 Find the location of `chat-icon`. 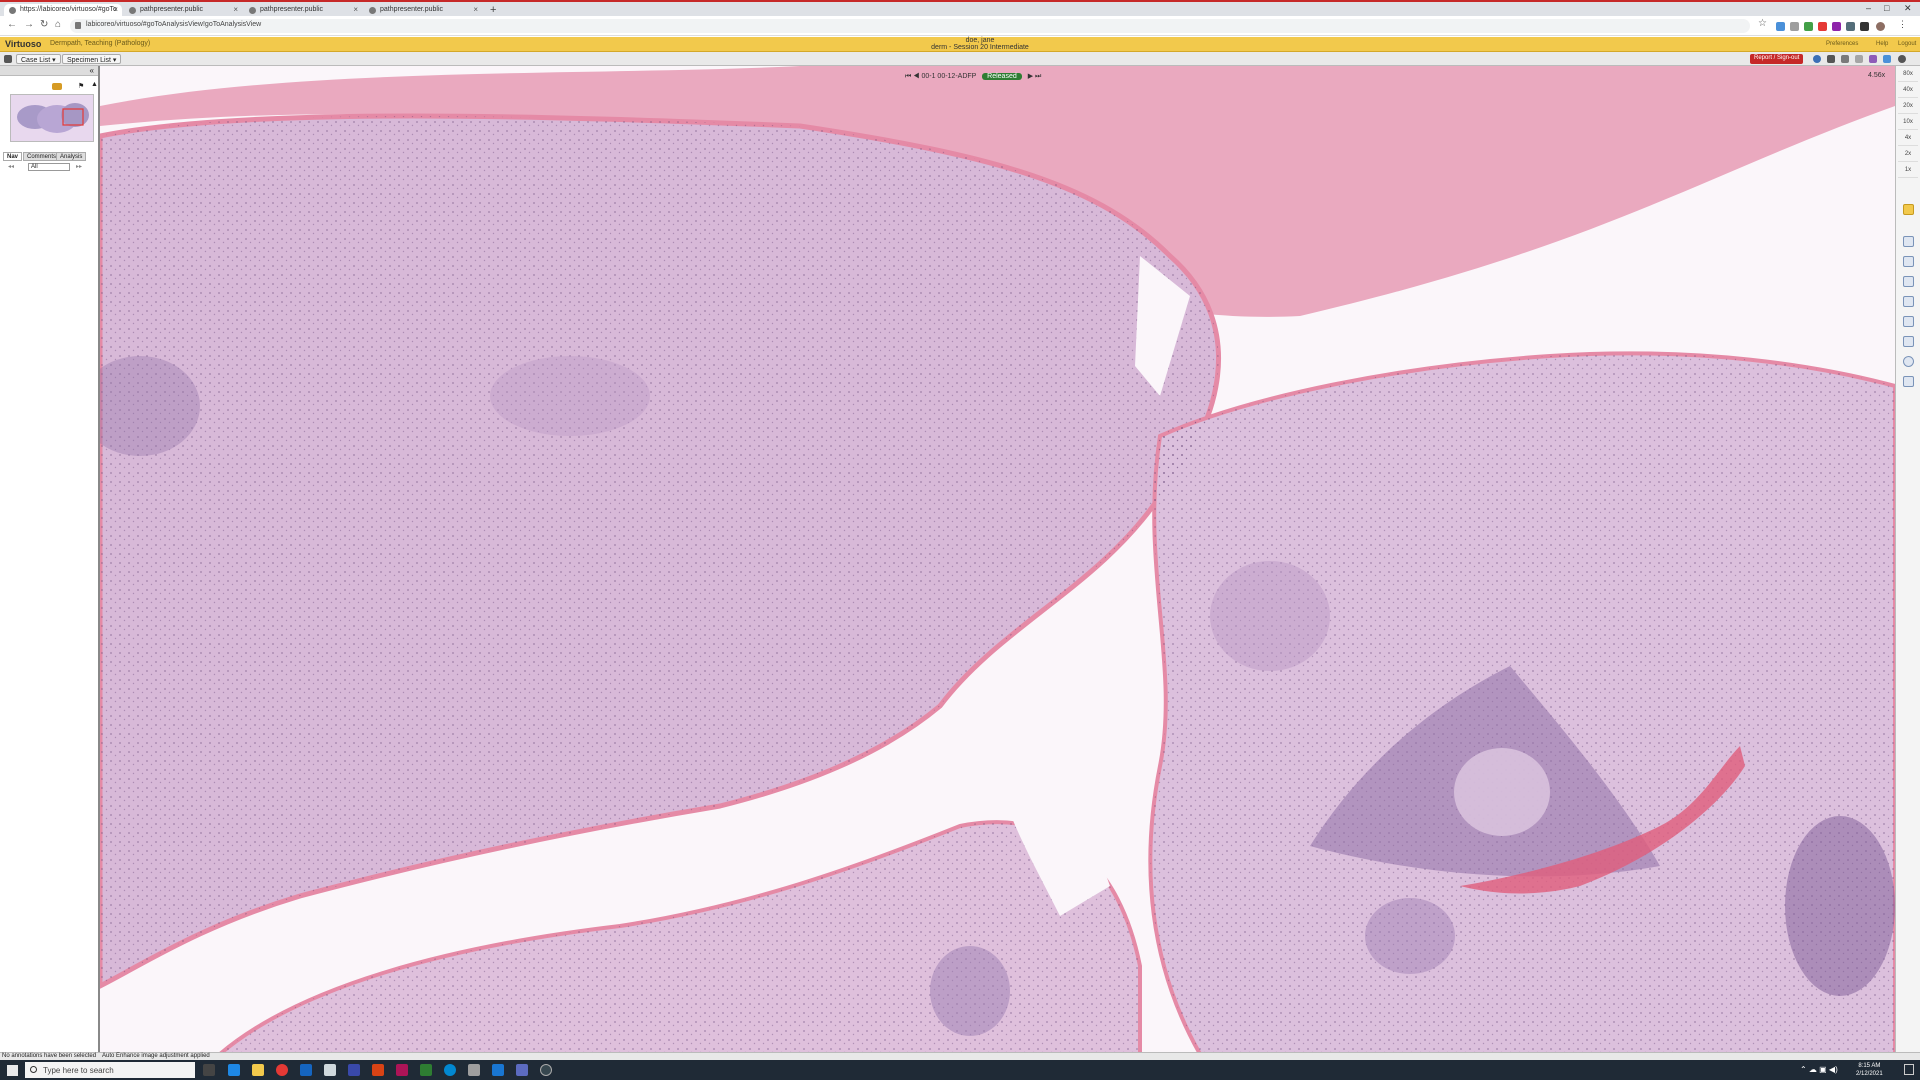

chat-icon is located at coordinates (474, 1070).